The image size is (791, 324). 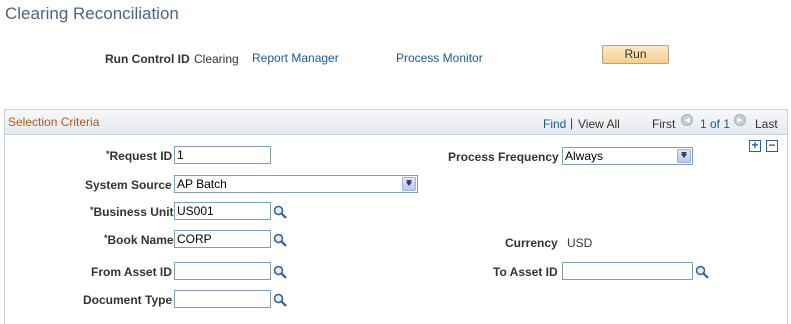 What do you see at coordinates (222, 155) in the screenshot?
I see `request-id-input: 1` at bounding box center [222, 155].